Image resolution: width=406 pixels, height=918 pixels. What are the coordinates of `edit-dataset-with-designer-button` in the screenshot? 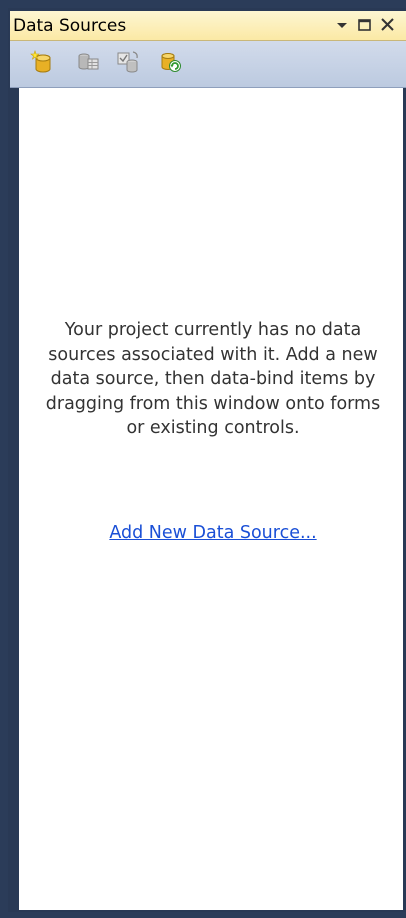 It's located at (88, 62).